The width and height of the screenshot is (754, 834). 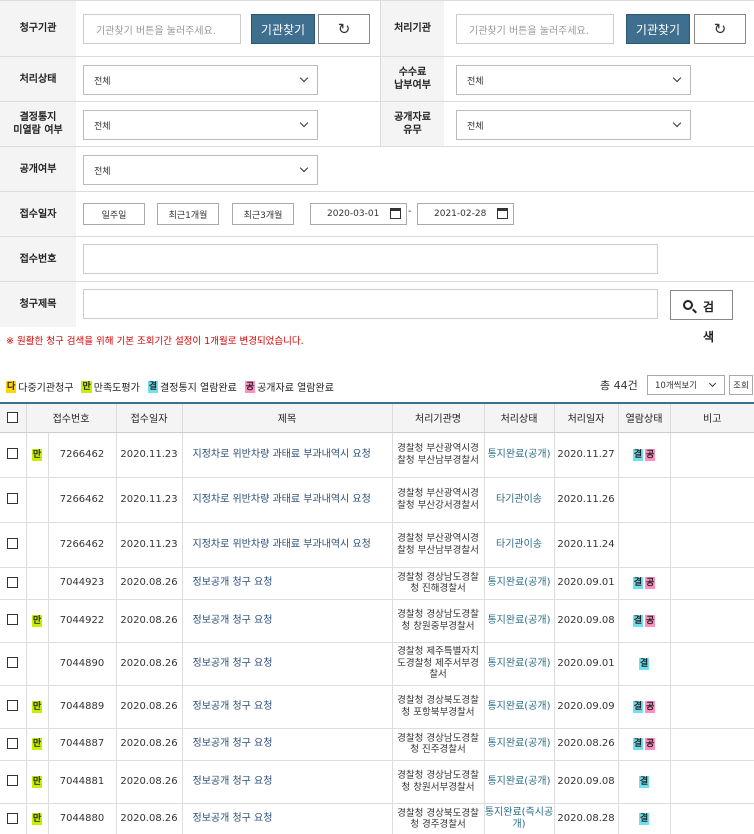 What do you see at coordinates (13, 417) in the screenshot?
I see `select-all-checkbox` at bounding box center [13, 417].